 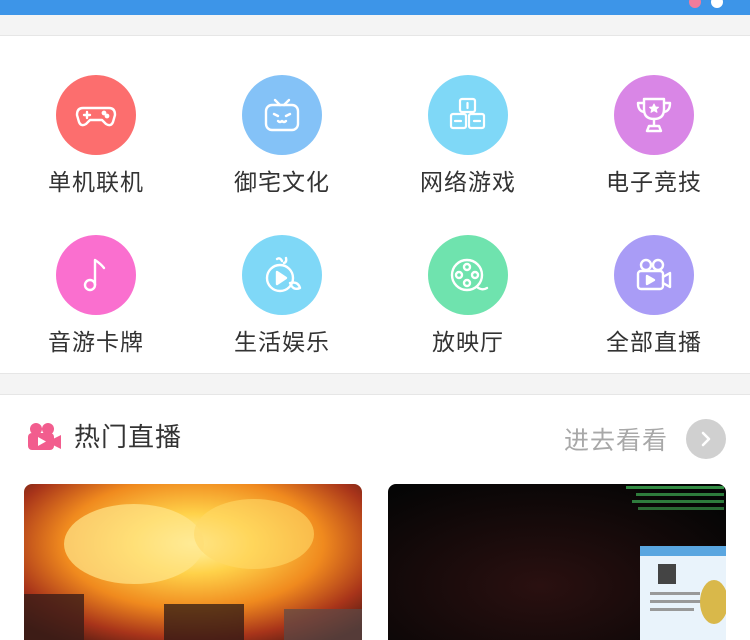 I want to click on category-esports: 电子竞技, so click(x=654, y=145).